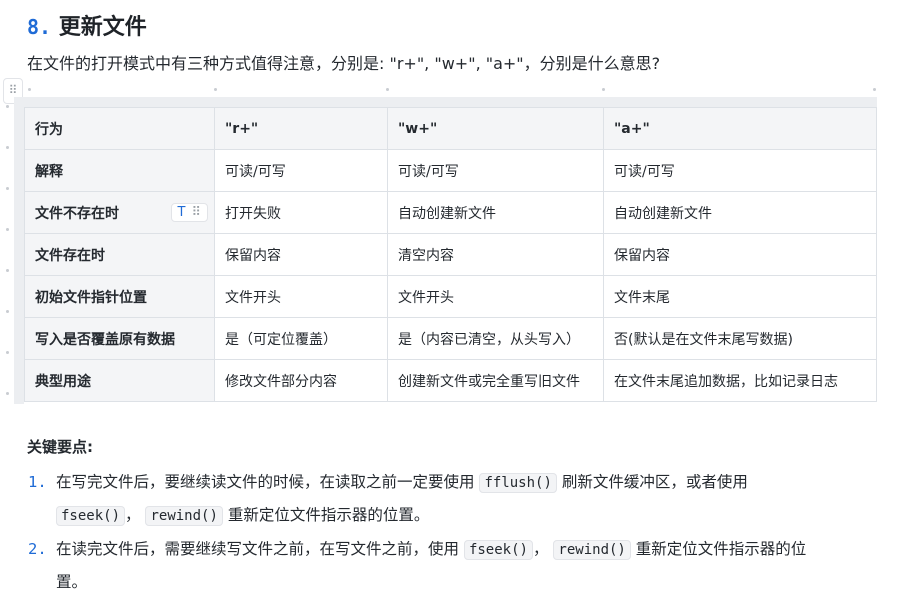  Describe the element at coordinates (301, 338) in the screenshot. I see `table-cell: 是（可定位覆盖）` at that location.